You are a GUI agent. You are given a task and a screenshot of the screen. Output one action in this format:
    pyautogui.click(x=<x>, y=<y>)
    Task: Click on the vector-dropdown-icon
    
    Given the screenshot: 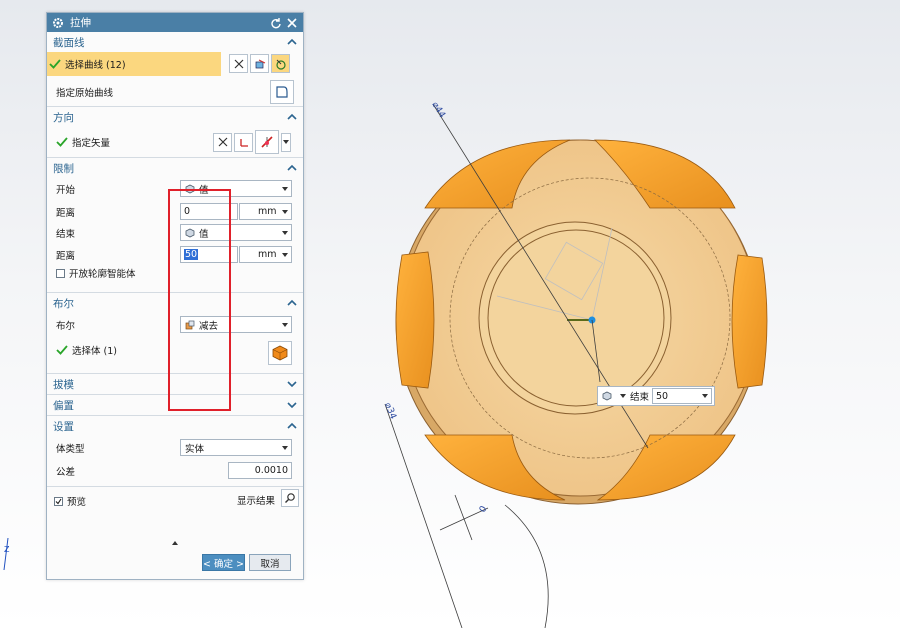 What is the action you would take?
    pyautogui.click(x=286, y=142)
    